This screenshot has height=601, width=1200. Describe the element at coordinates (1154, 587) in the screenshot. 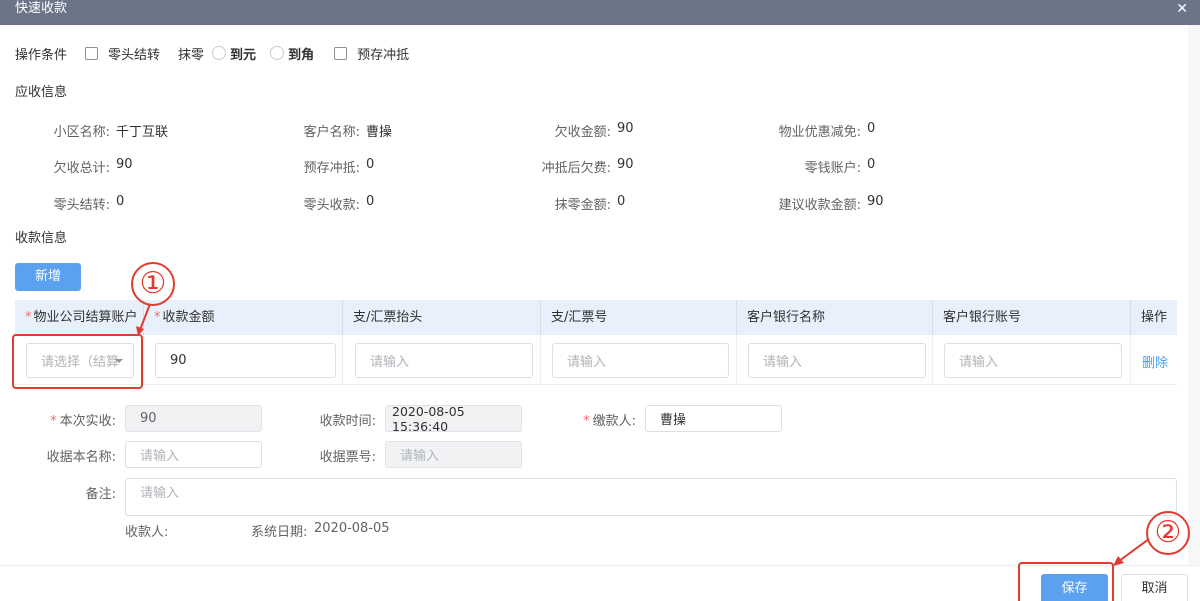

I see `cancel-button: 取消` at that location.